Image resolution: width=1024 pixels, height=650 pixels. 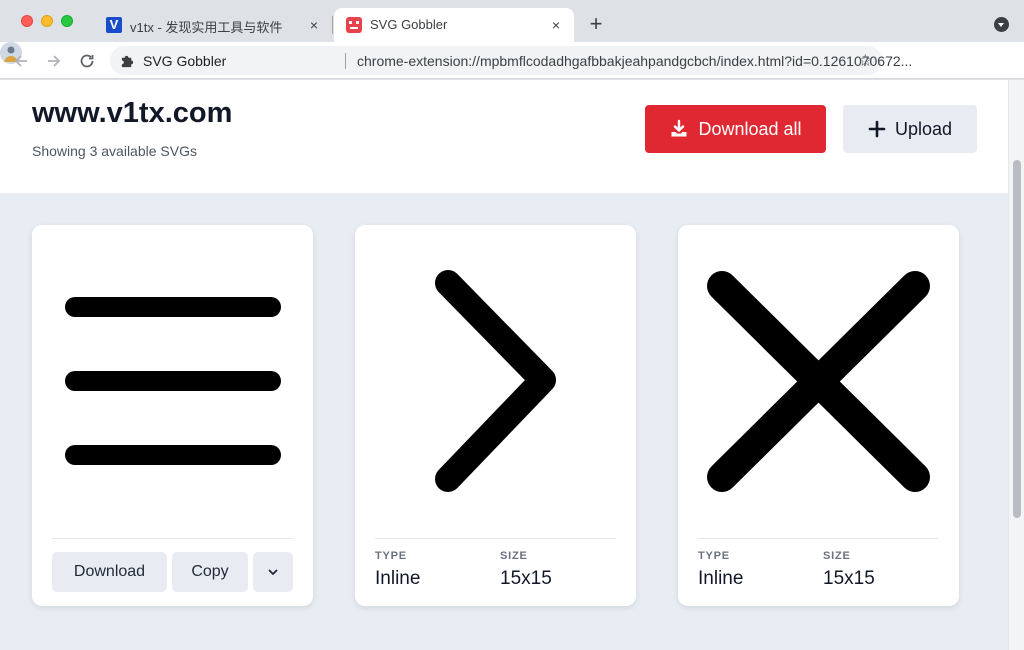 What do you see at coordinates (27, 21) in the screenshot?
I see `window-close-button` at bounding box center [27, 21].